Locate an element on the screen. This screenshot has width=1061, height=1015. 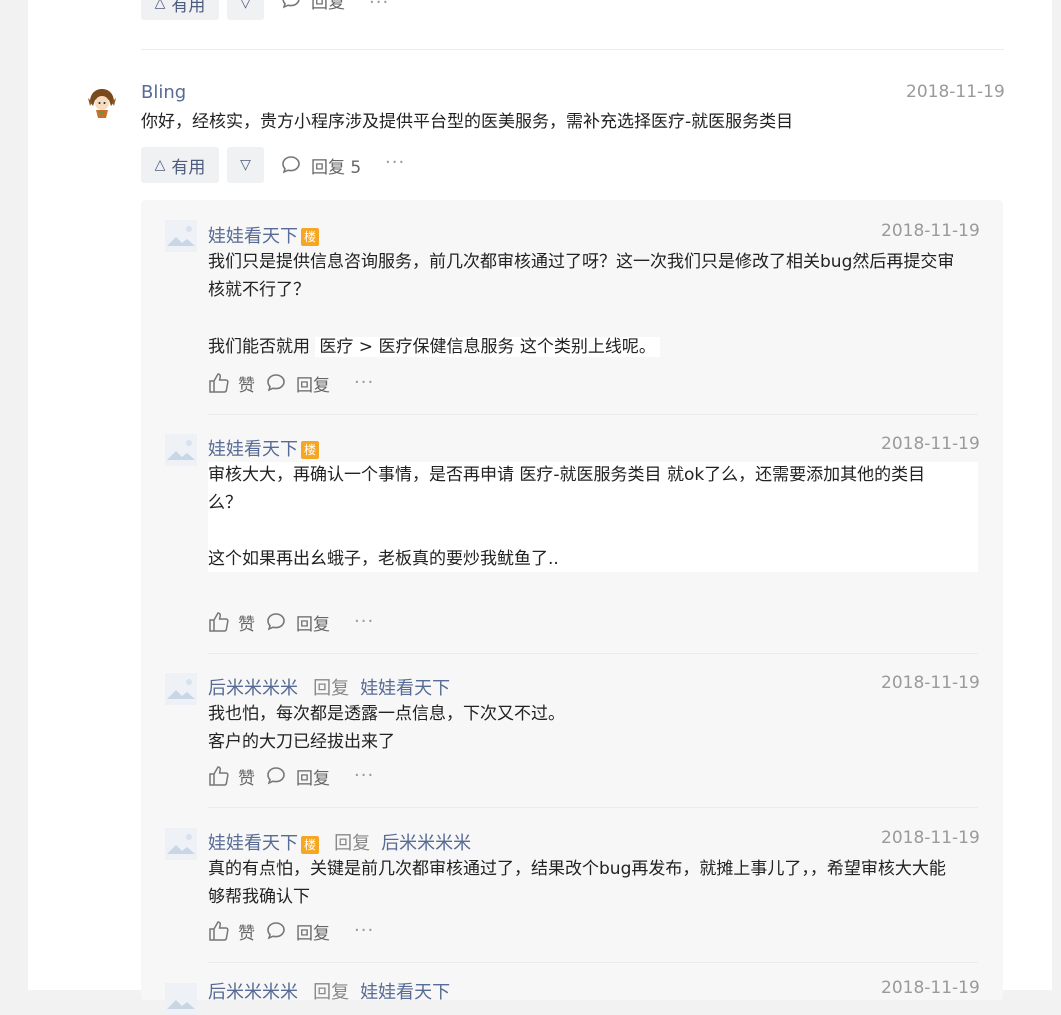
page-edge is located at coordinates (1056, 495).